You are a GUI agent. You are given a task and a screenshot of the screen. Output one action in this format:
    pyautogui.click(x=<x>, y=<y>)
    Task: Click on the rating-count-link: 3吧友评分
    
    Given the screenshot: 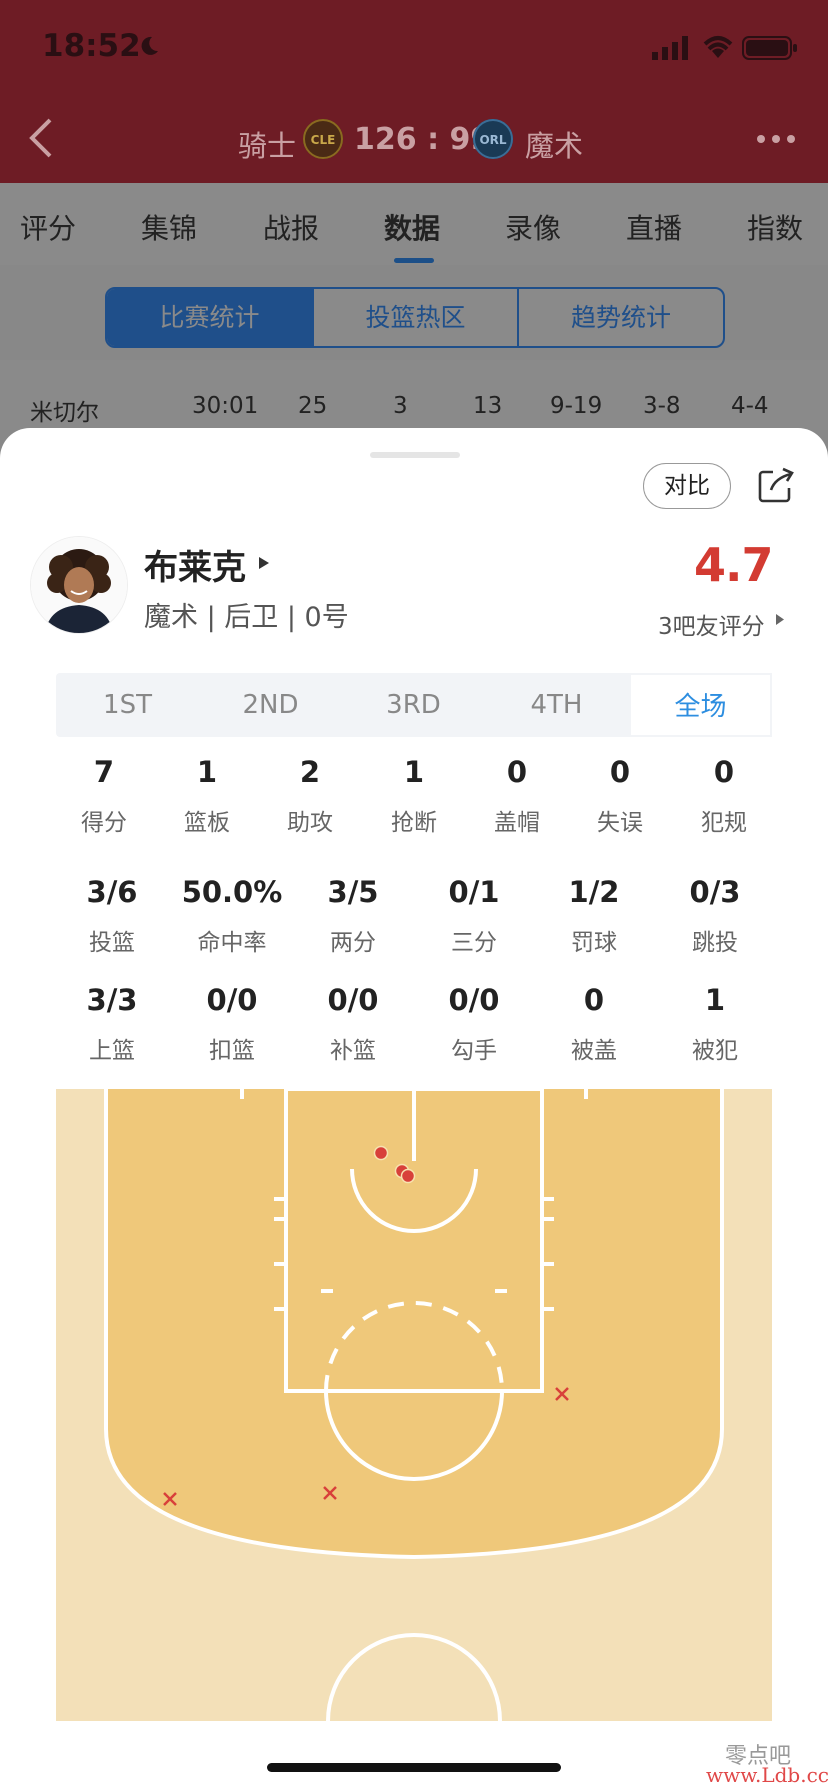 What is the action you would take?
    pyautogui.click(x=711, y=624)
    